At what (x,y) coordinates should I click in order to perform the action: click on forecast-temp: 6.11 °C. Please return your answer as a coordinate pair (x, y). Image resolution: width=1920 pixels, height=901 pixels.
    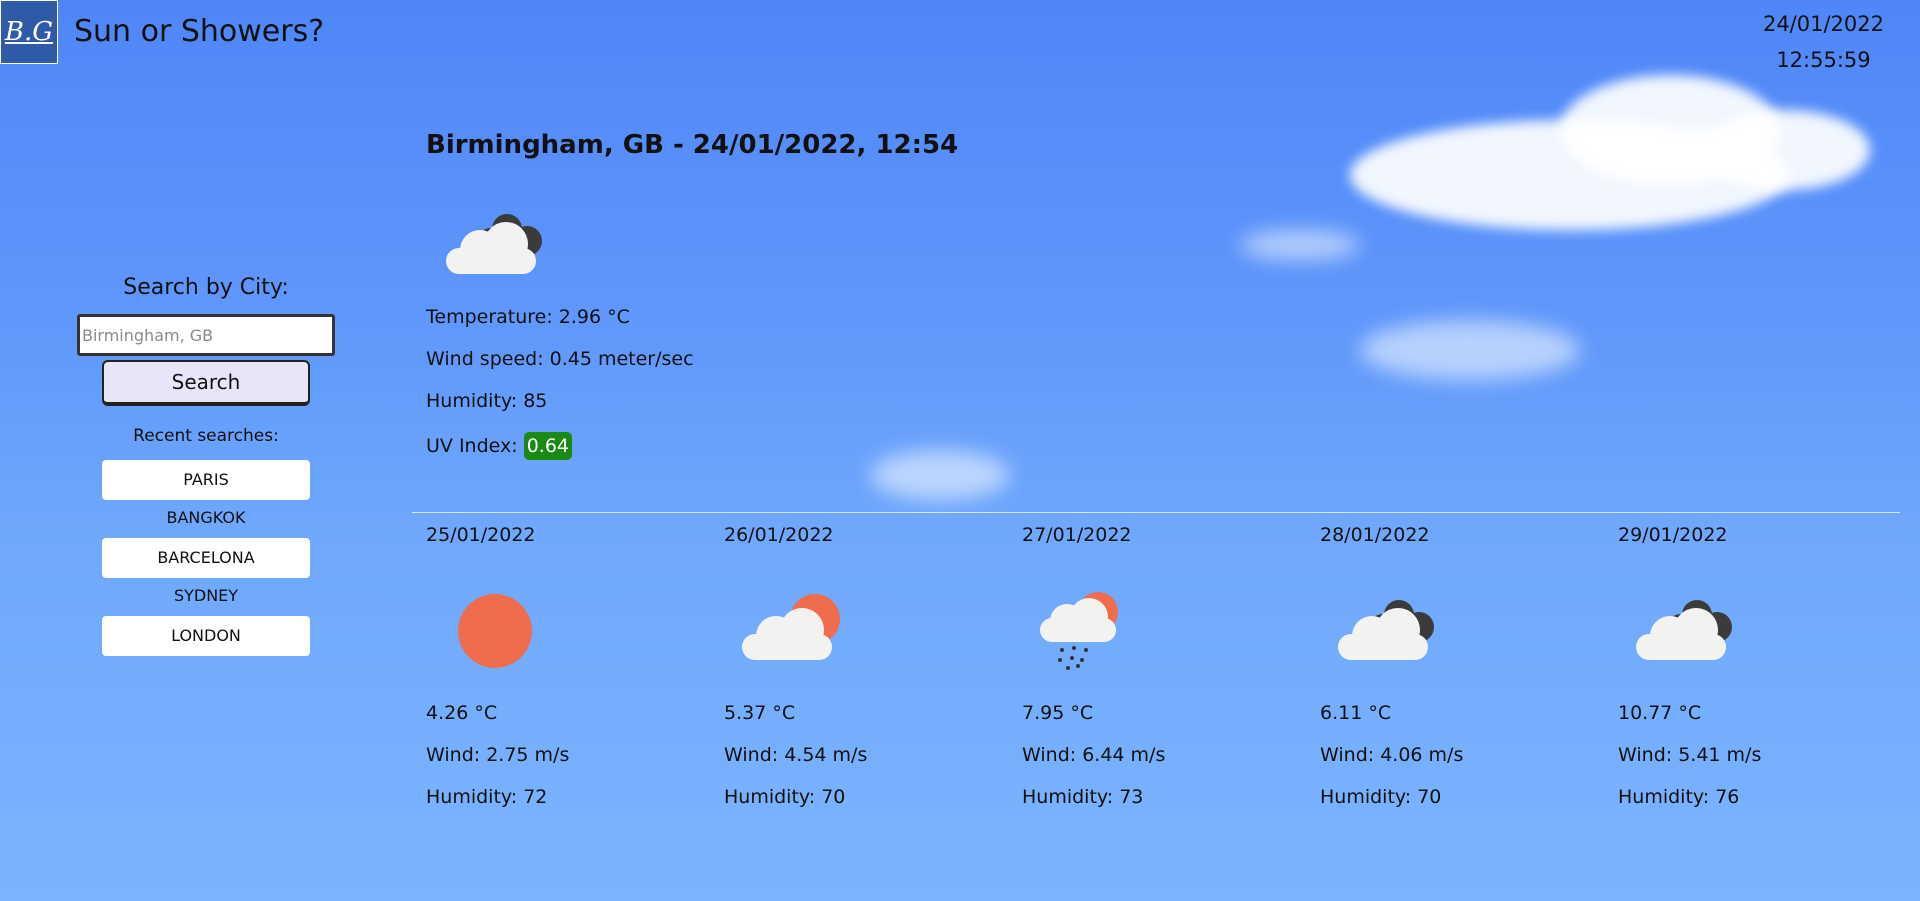
    Looking at the image, I should click on (1356, 713).